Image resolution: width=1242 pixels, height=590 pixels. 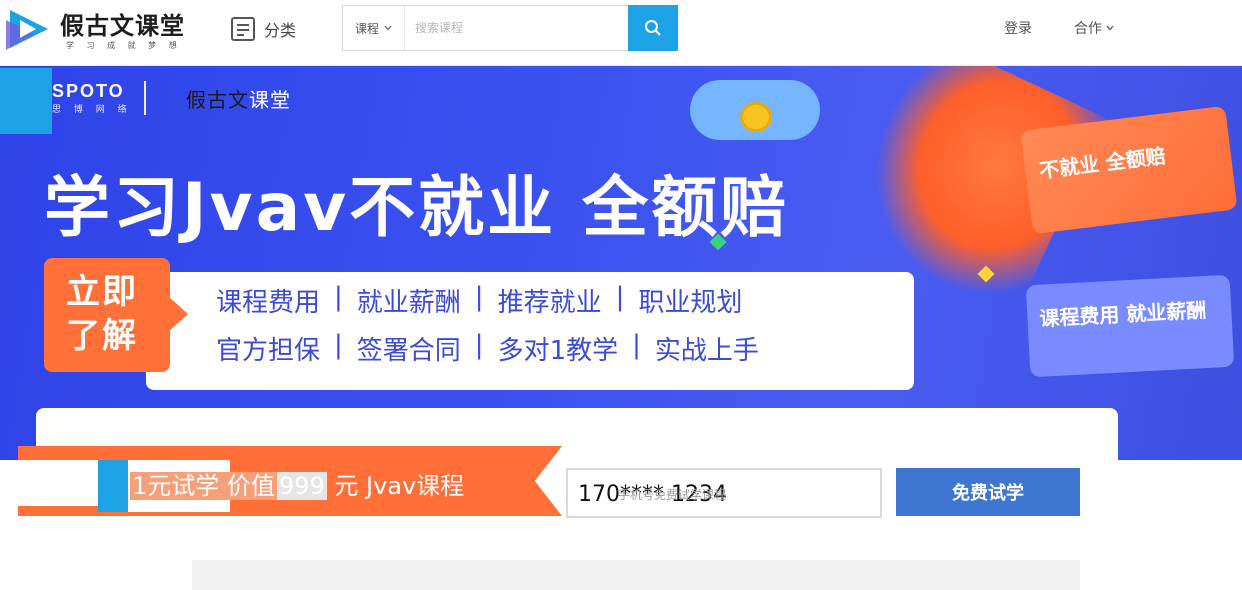 I want to click on benefit-tag: 官方担保, so click(x=268, y=351).